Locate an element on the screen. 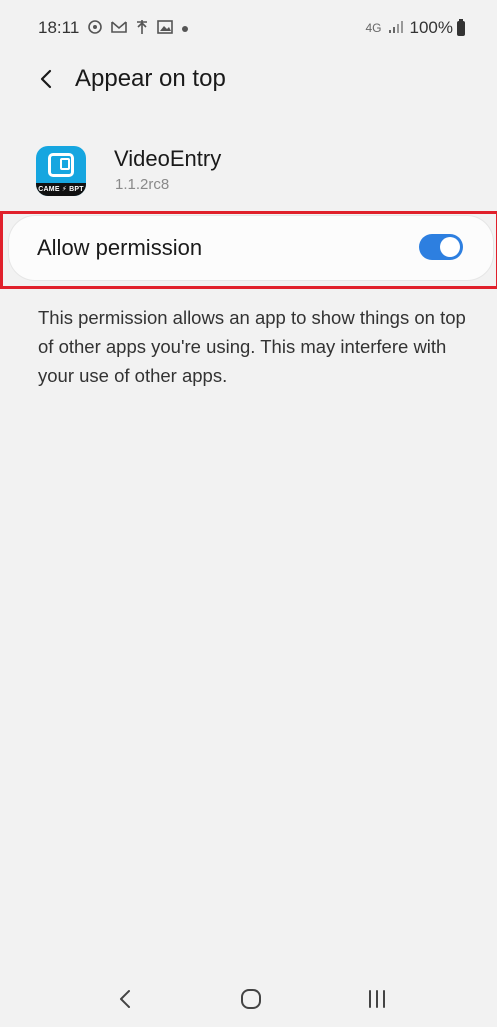 This screenshot has height=1027, width=497. data-transfer-icon is located at coordinates (142, 28).